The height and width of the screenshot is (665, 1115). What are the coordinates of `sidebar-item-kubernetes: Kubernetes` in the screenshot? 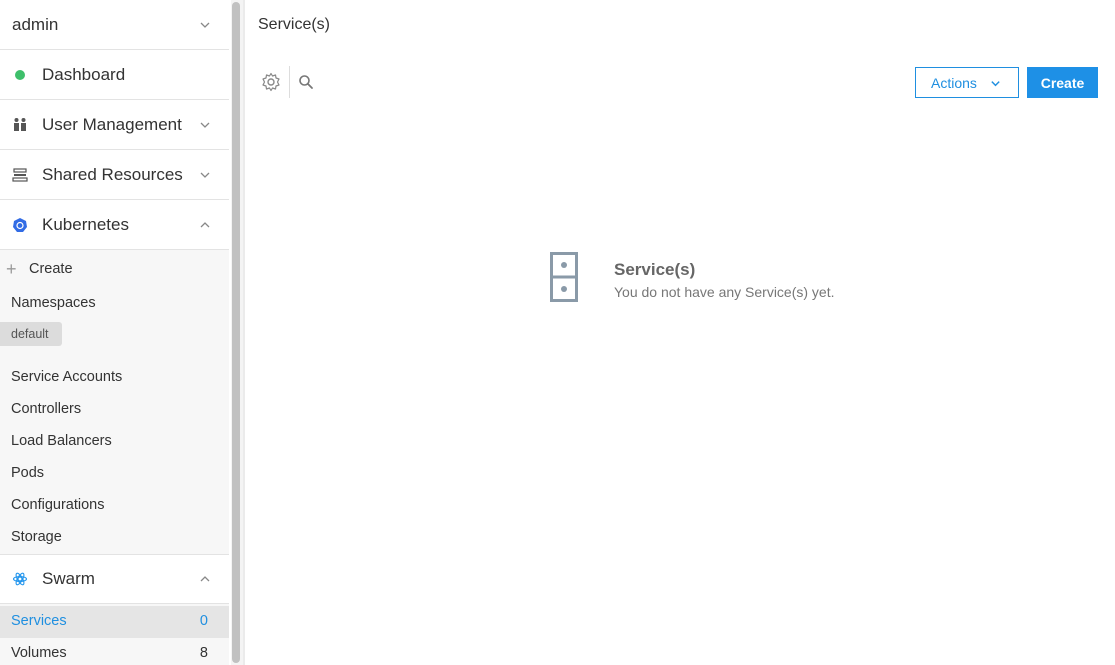 It's located at (114, 225).